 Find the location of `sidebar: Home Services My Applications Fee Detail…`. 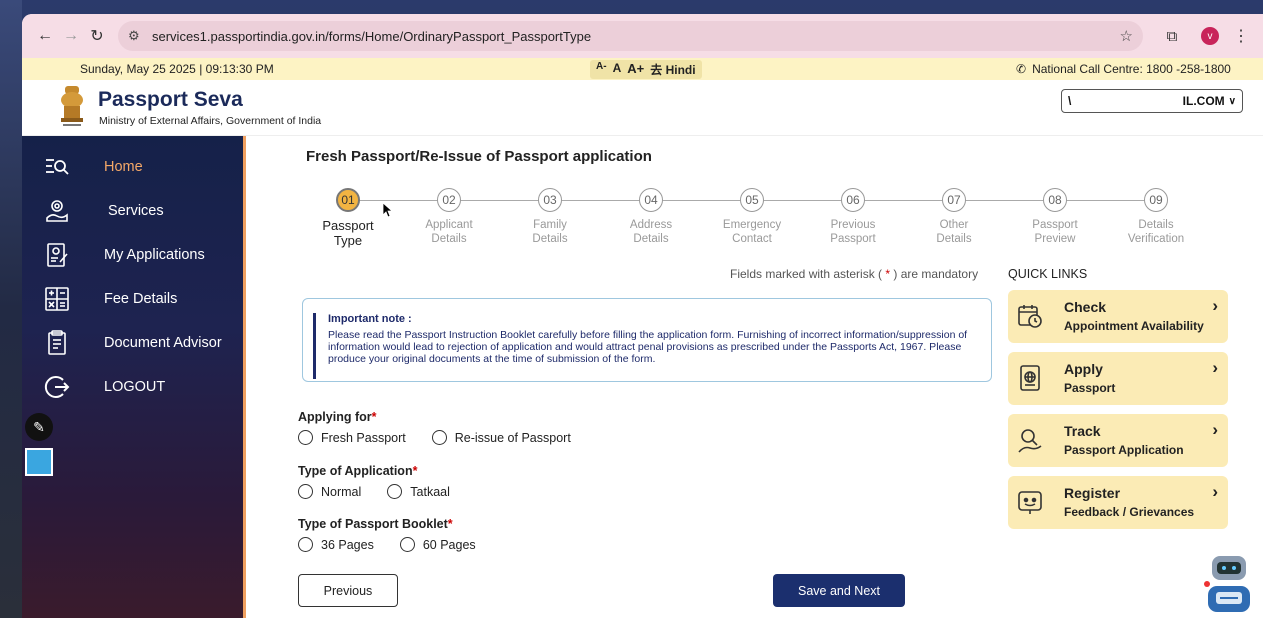

sidebar: Home Services My Applications Fee Detail… is located at coordinates (134, 377).